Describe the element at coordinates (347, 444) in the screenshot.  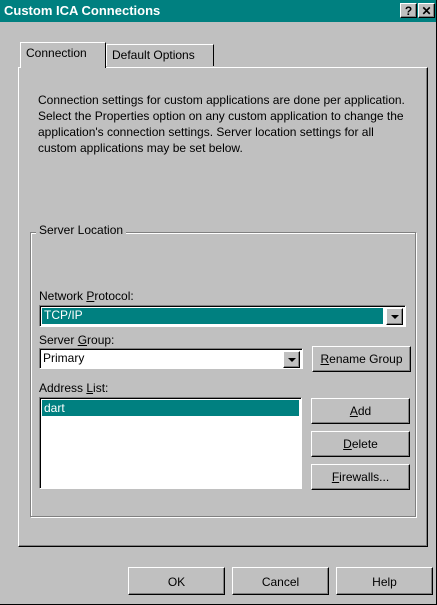
I see `delete-mnemonic: D` at that location.